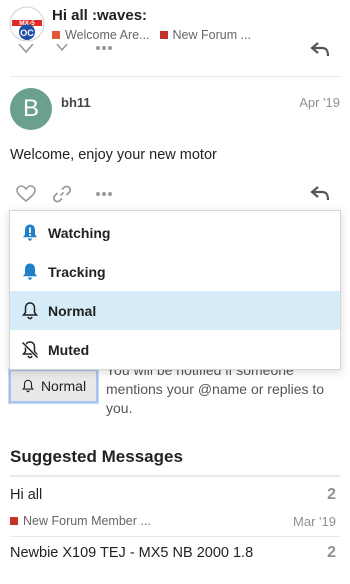 The width and height of the screenshot is (350, 584). Describe the element at coordinates (30, 350) in the screenshot. I see `bell-slash-icon` at that location.